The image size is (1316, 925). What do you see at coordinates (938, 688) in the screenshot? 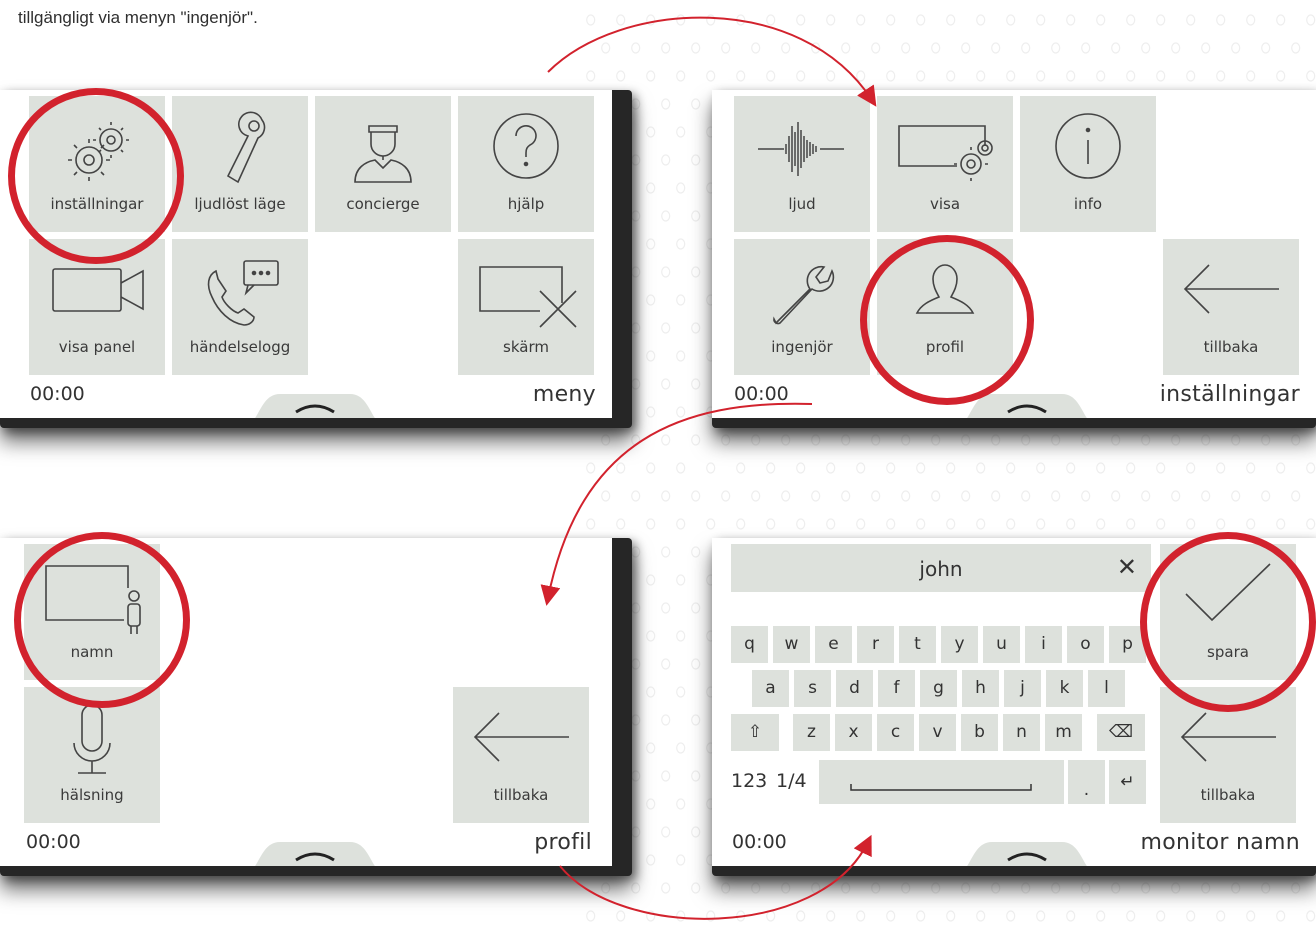
I see `key-g: g` at bounding box center [938, 688].